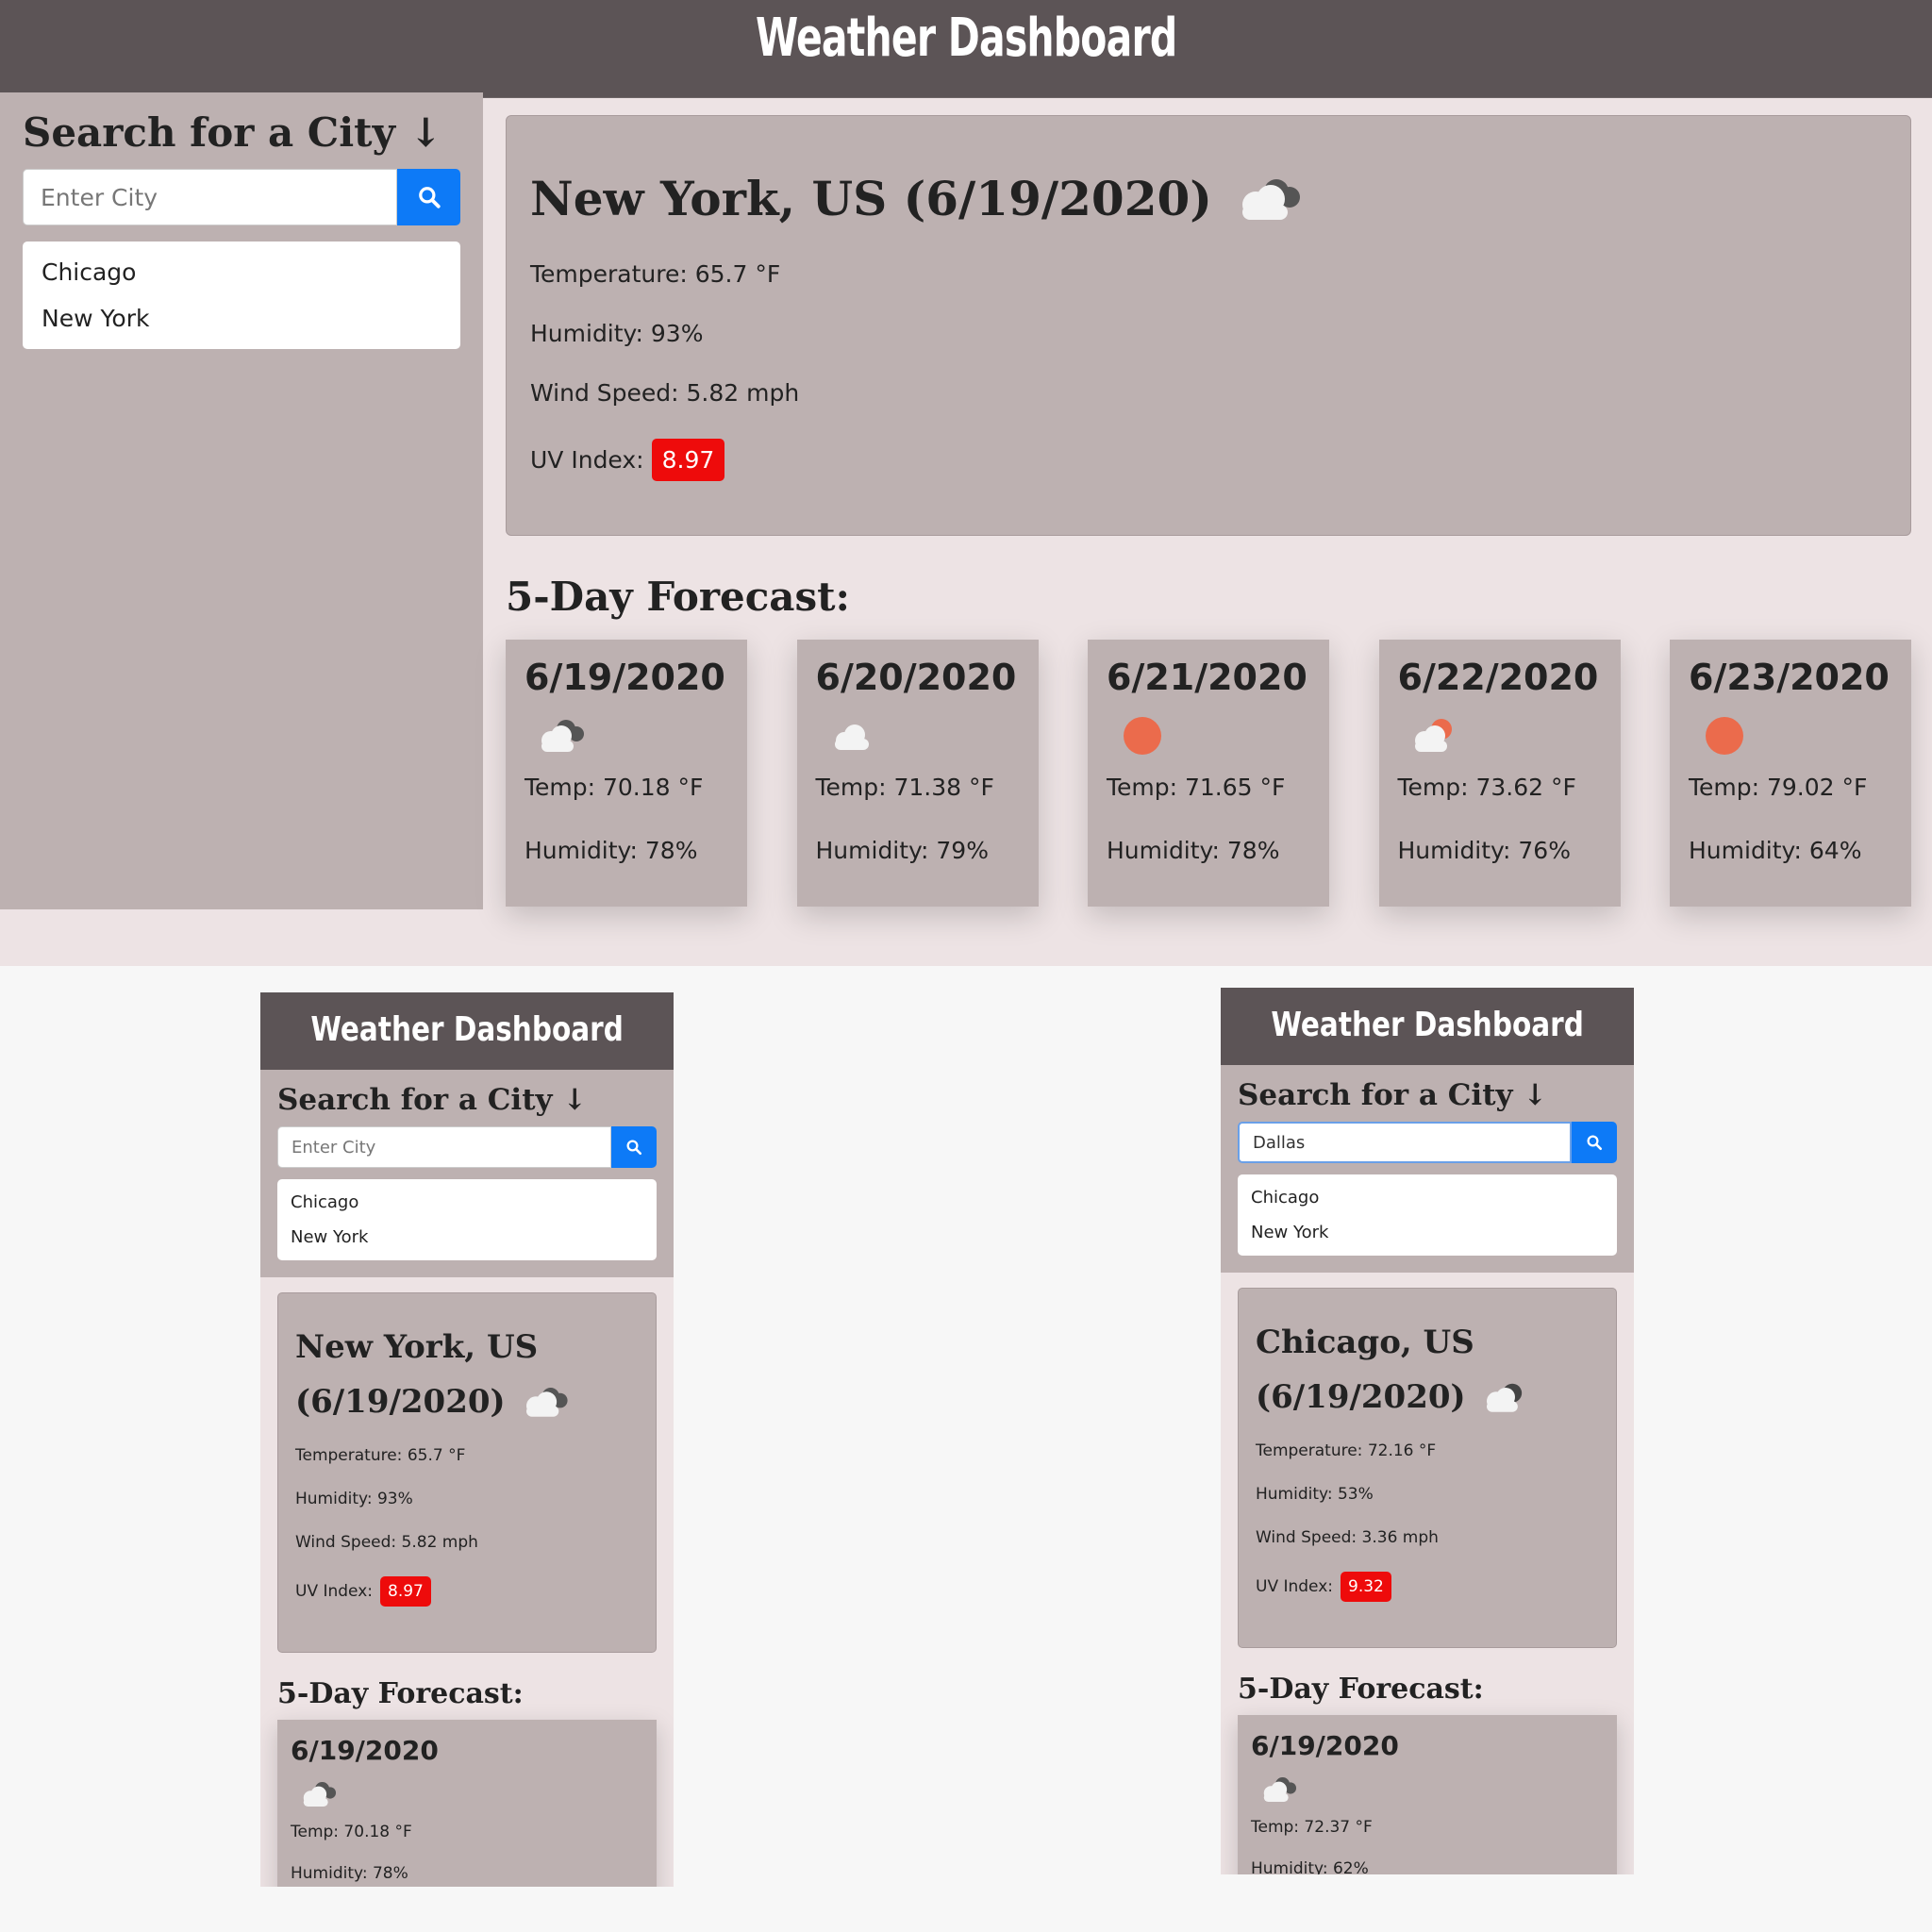 Image resolution: width=1932 pixels, height=1932 pixels. Describe the element at coordinates (1433, 735) in the screenshot. I see `partly-sunny-icon` at that location.